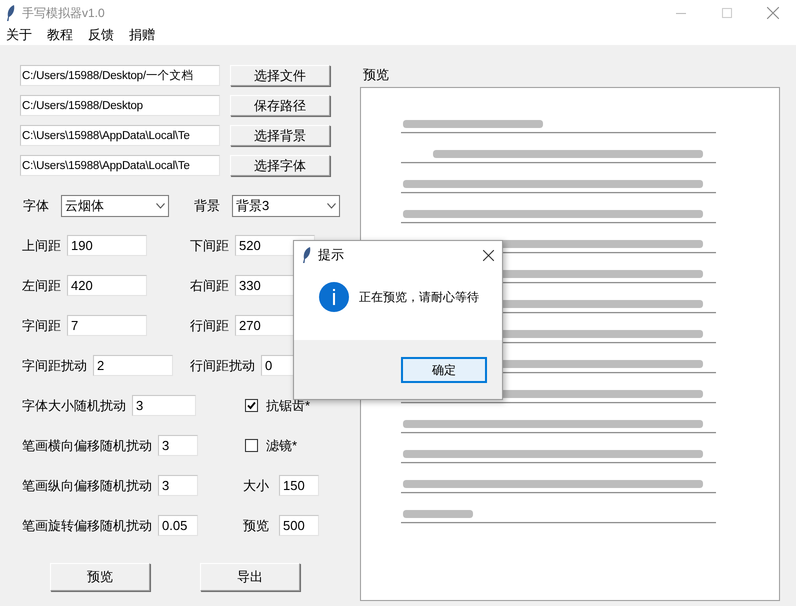  Describe the element at coordinates (115, 206) in the screenshot. I see `dropdown: 云烟体` at that location.